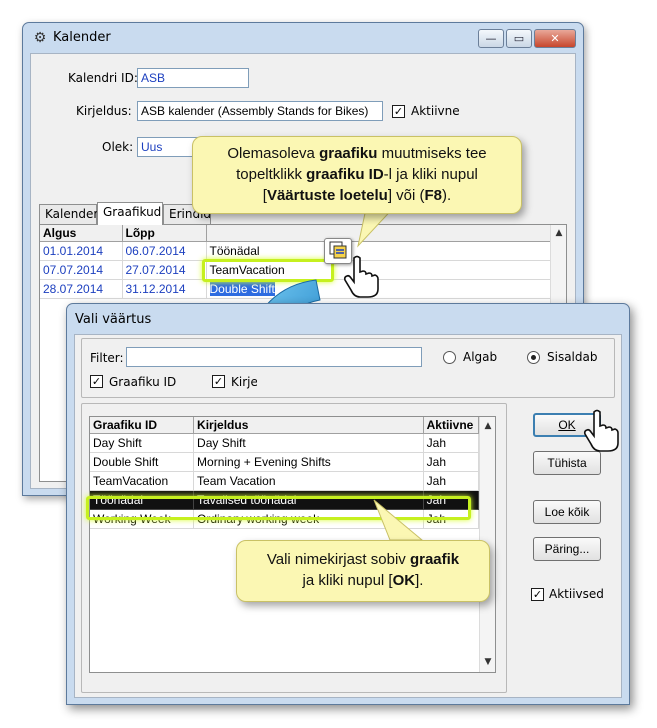 The image size is (657, 728). I want to click on ok-button-label: OK, so click(567, 425).